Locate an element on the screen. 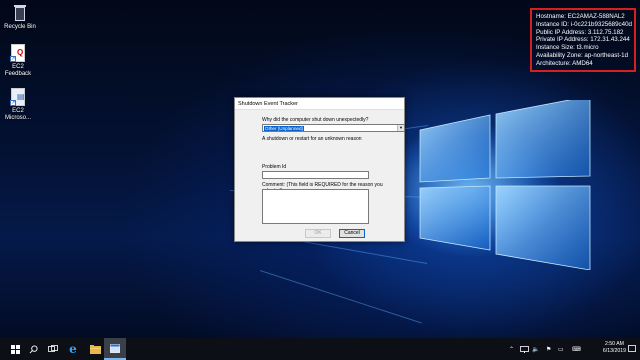  recycle-bin-label: Recycle Bin is located at coordinates (20, 27).